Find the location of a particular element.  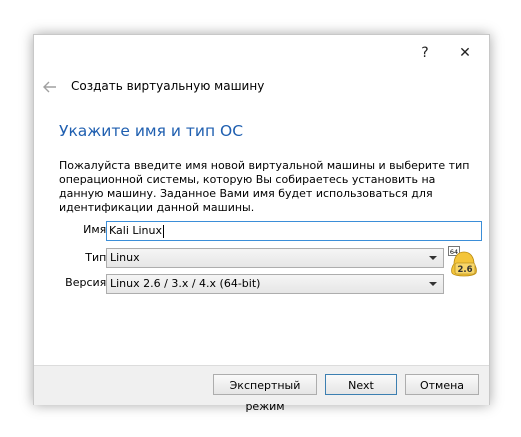

button-bar: Экспертный режим Next Отмена is located at coordinates (261, 389).